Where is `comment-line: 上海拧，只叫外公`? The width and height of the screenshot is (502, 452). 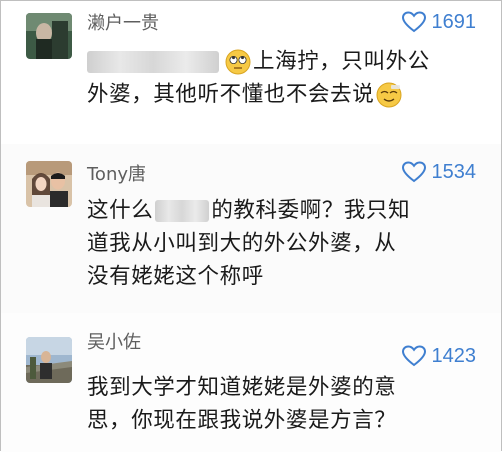 comment-line: 上海拧，只叫外公 is located at coordinates (341, 61).